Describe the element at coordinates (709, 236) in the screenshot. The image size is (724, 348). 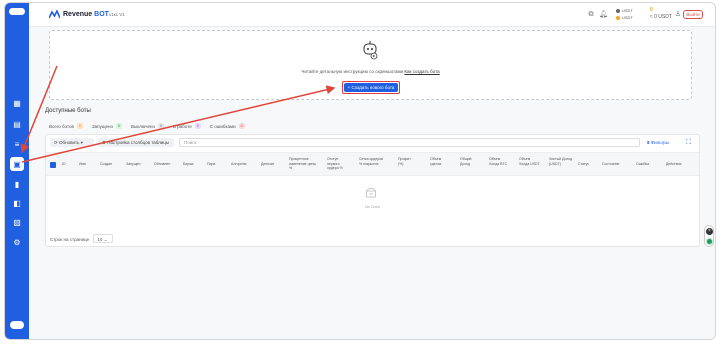
I see `floating-widget: ×` at that location.